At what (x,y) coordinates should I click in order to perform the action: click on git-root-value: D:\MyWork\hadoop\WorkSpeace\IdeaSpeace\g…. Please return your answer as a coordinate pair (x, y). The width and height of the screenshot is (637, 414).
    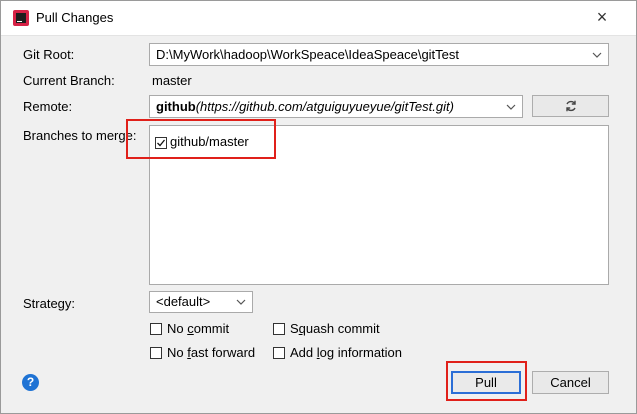
    Looking at the image, I should click on (308, 54).